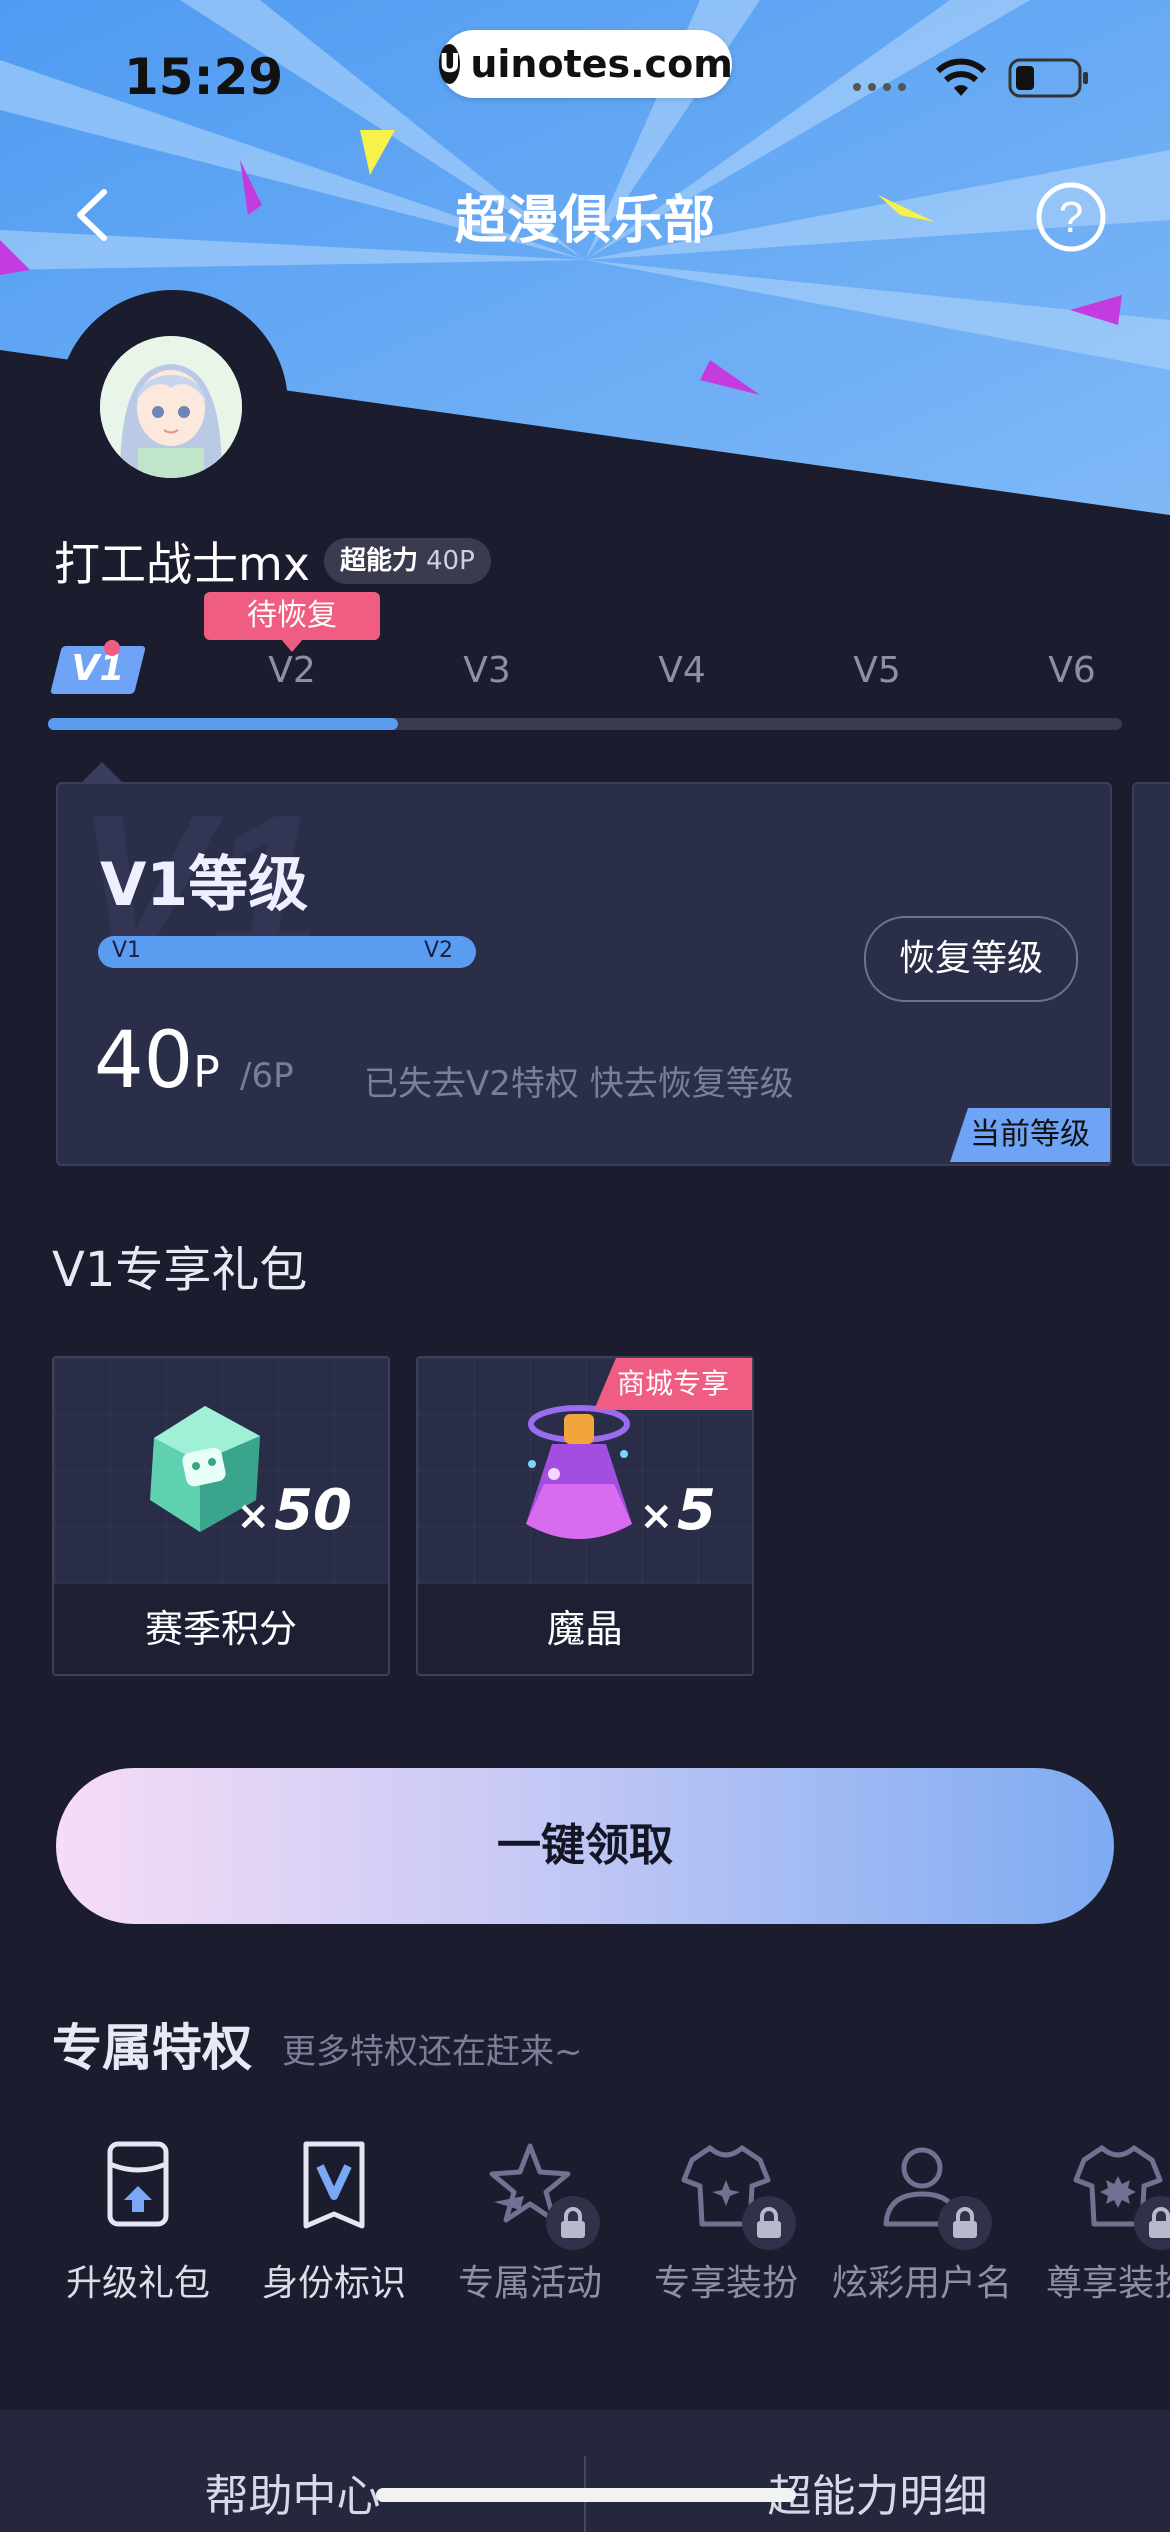  What do you see at coordinates (1048, 78) in the screenshot?
I see `battery-icon` at bounding box center [1048, 78].